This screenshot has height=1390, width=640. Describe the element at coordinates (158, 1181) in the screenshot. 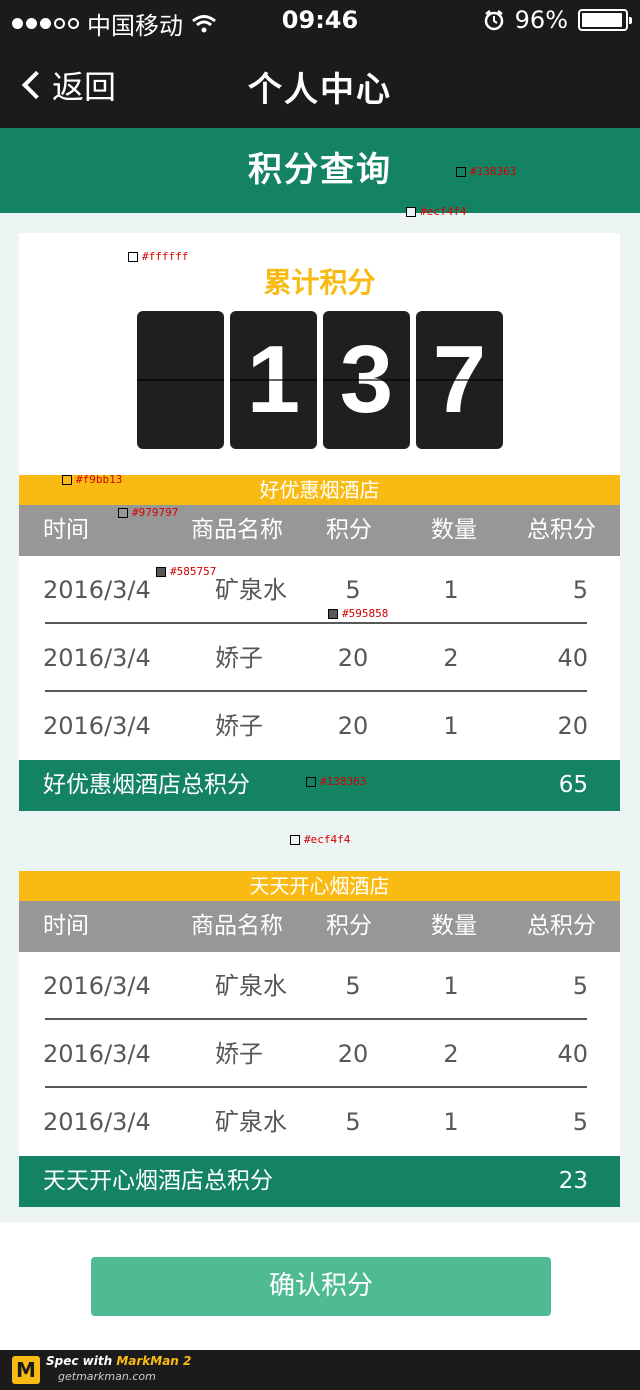

I see `store-total-label: 天天开心烟酒店总积分` at that location.